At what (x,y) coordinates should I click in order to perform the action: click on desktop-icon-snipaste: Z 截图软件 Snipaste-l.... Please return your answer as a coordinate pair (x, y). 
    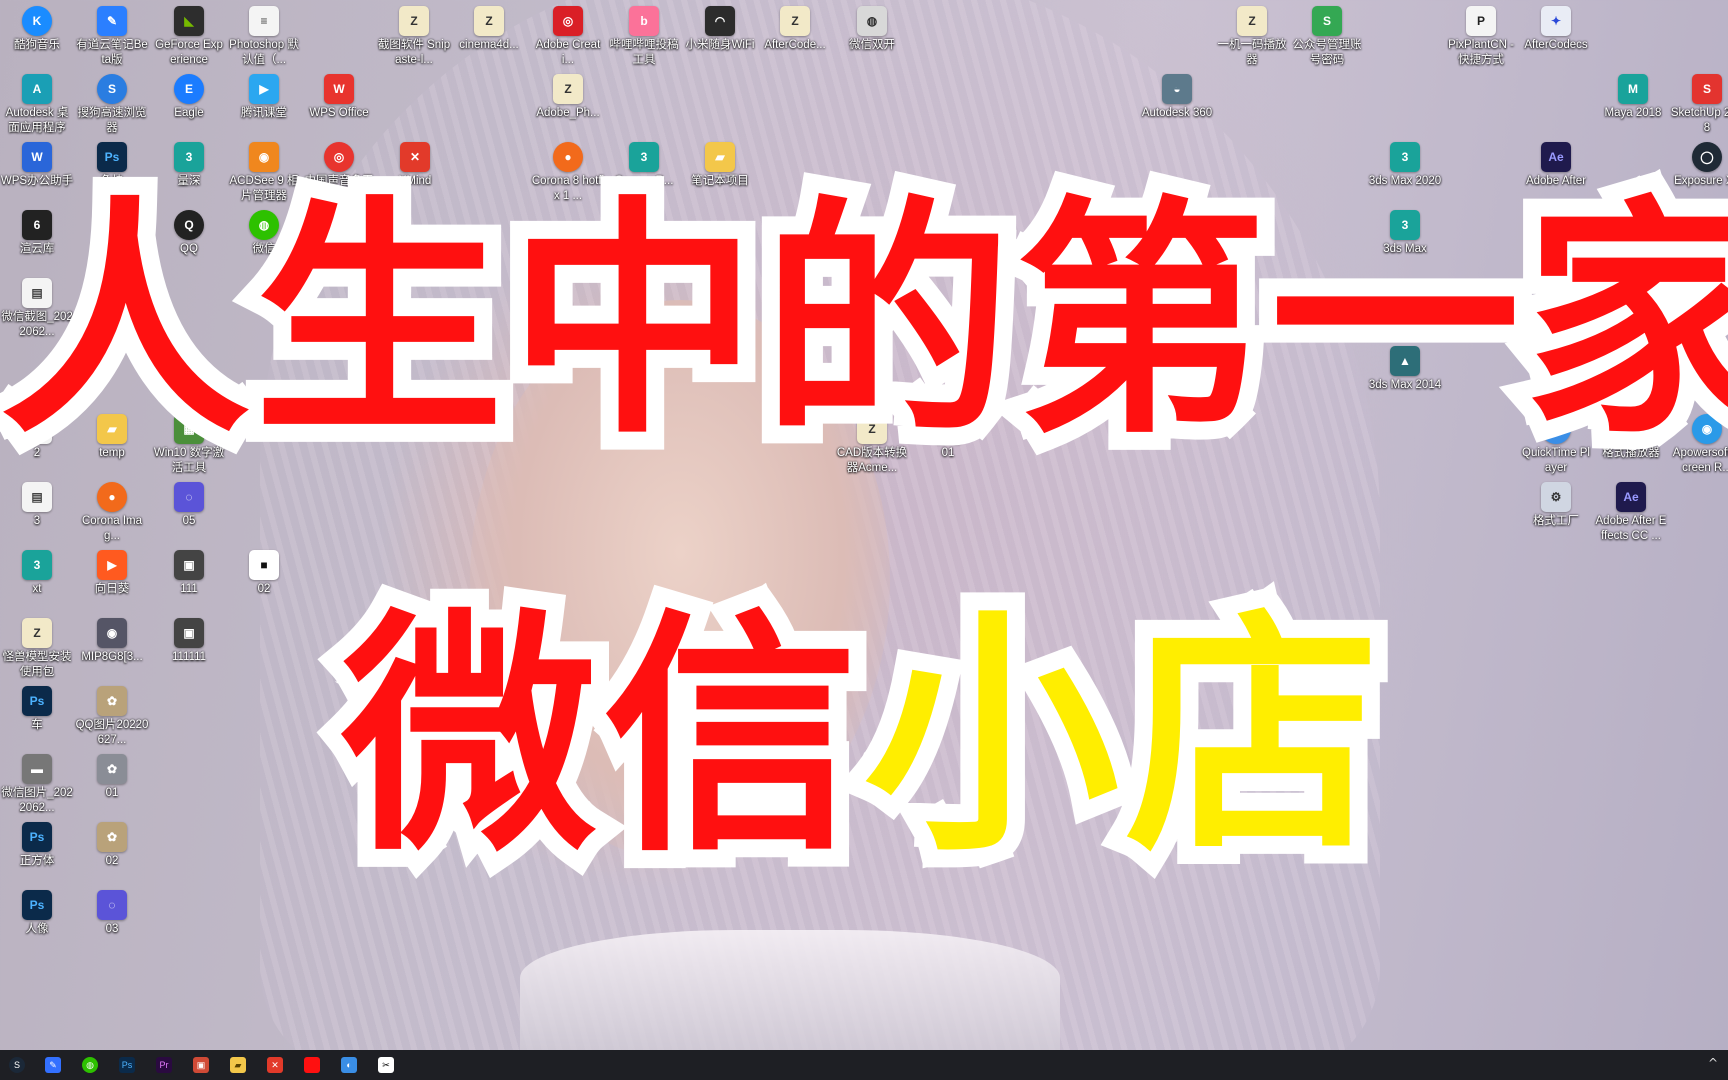
    Looking at the image, I should click on (414, 37).